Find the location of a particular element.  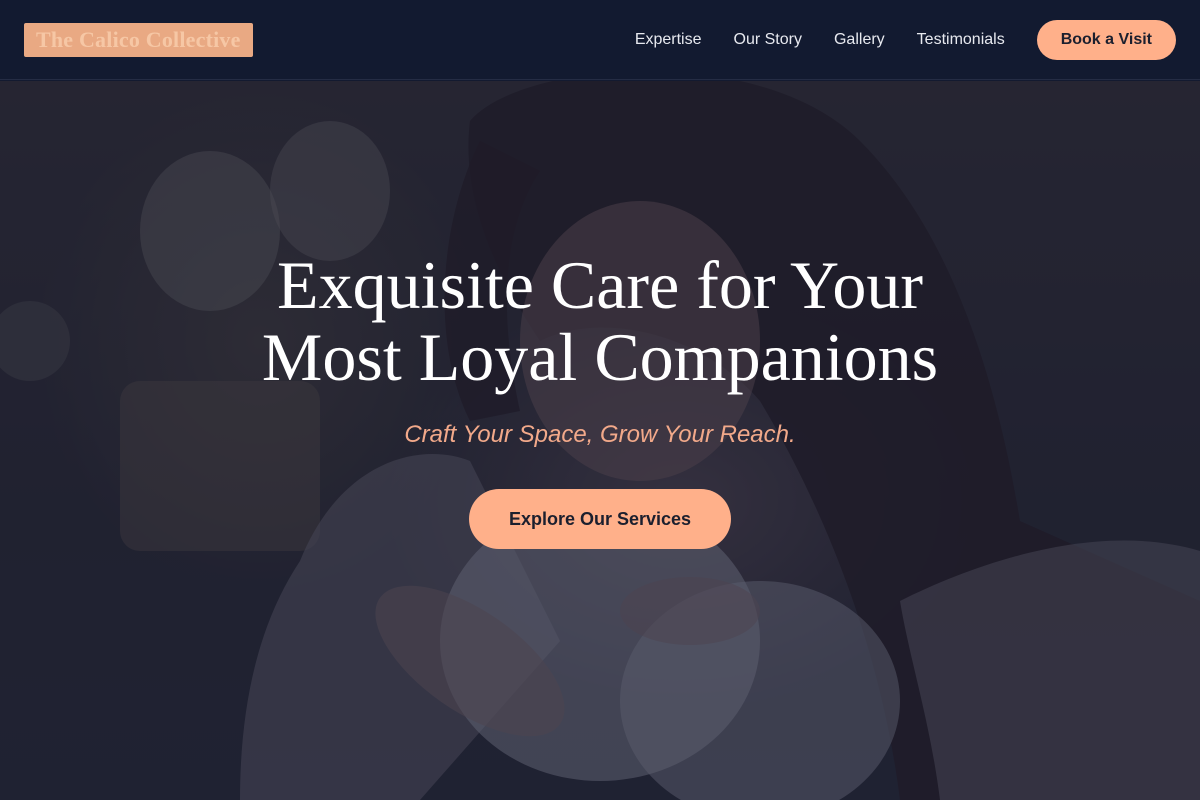

nav-link-gallery: Gallery is located at coordinates (859, 40).